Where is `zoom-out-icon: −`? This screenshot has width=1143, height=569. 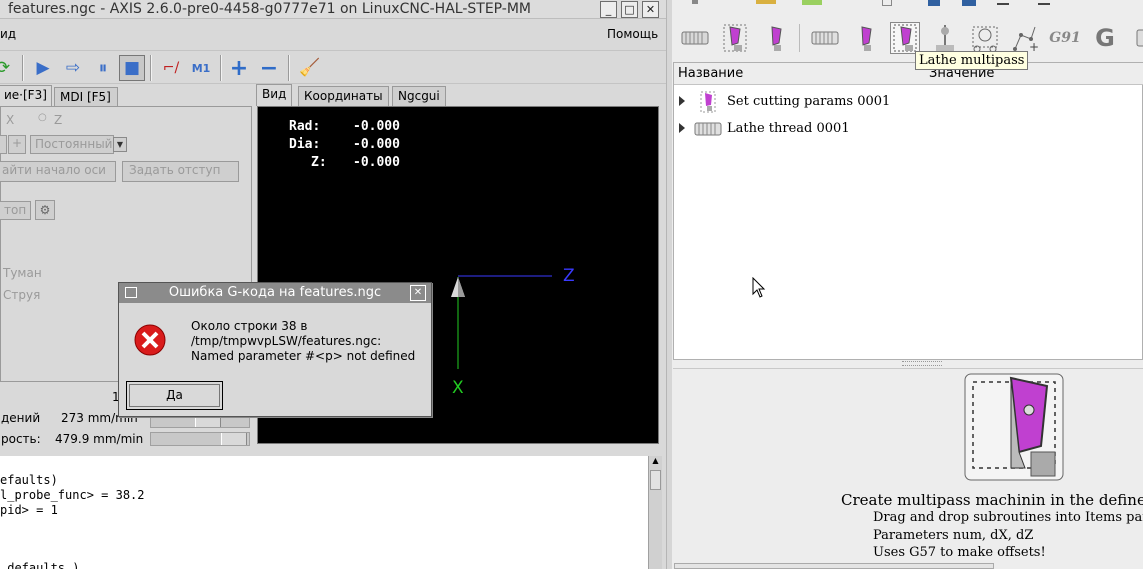
zoom-out-icon: − is located at coordinates (269, 68).